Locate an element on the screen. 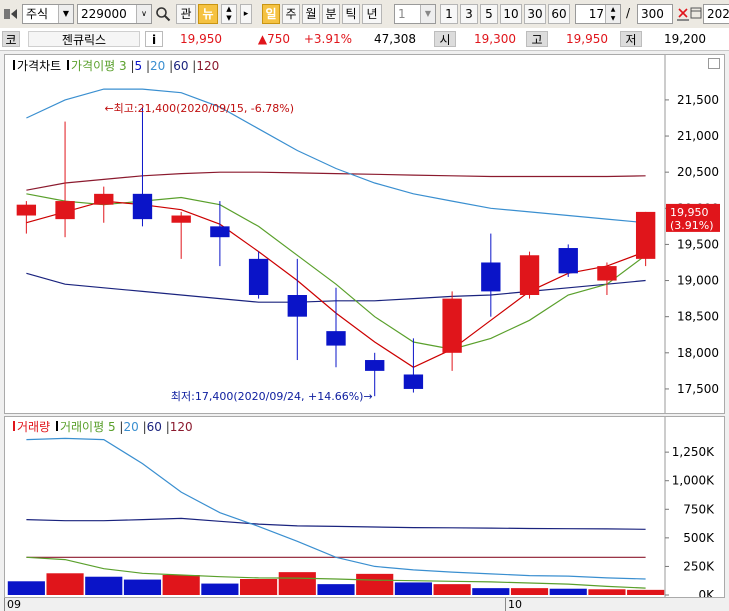  unit-select: 1 ▼ is located at coordinates (415, 14).